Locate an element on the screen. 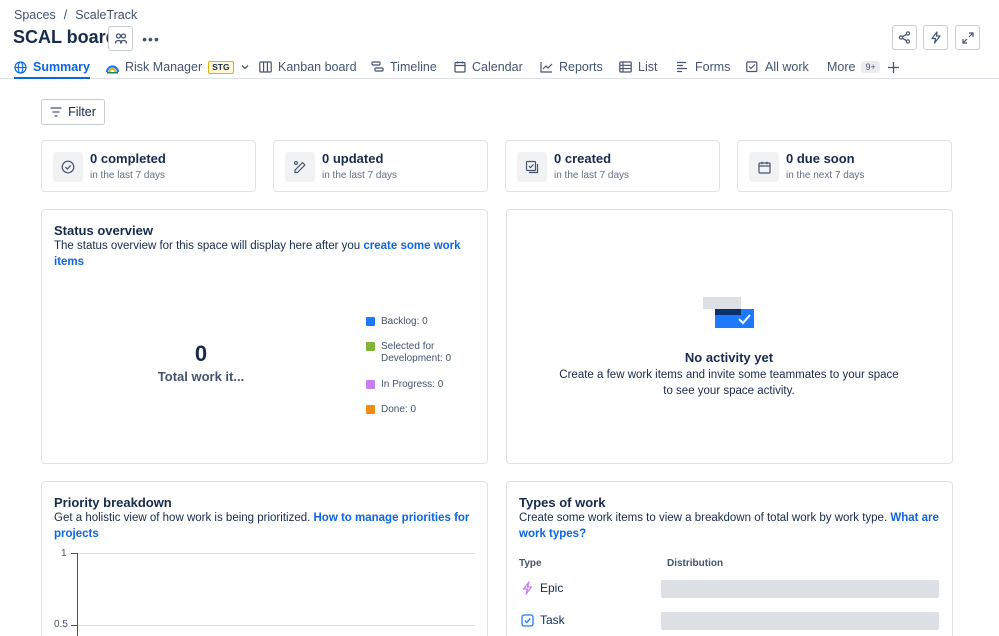  legend-item-done: Done: 0 is located at coordinates (391, 410).